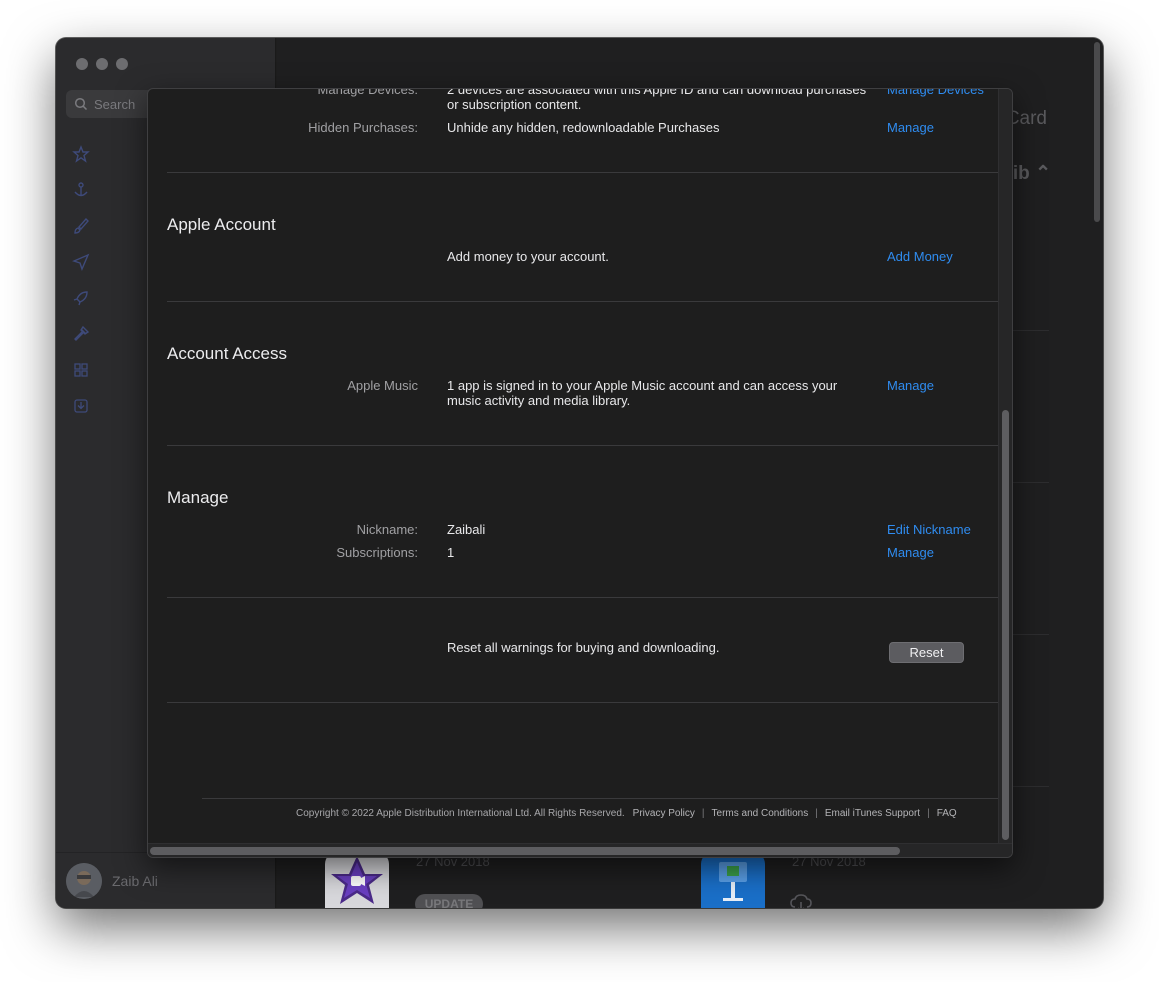 This screenshot has width=1159, height=982. I want to click on keynote-app-icon, so click(733, 880).